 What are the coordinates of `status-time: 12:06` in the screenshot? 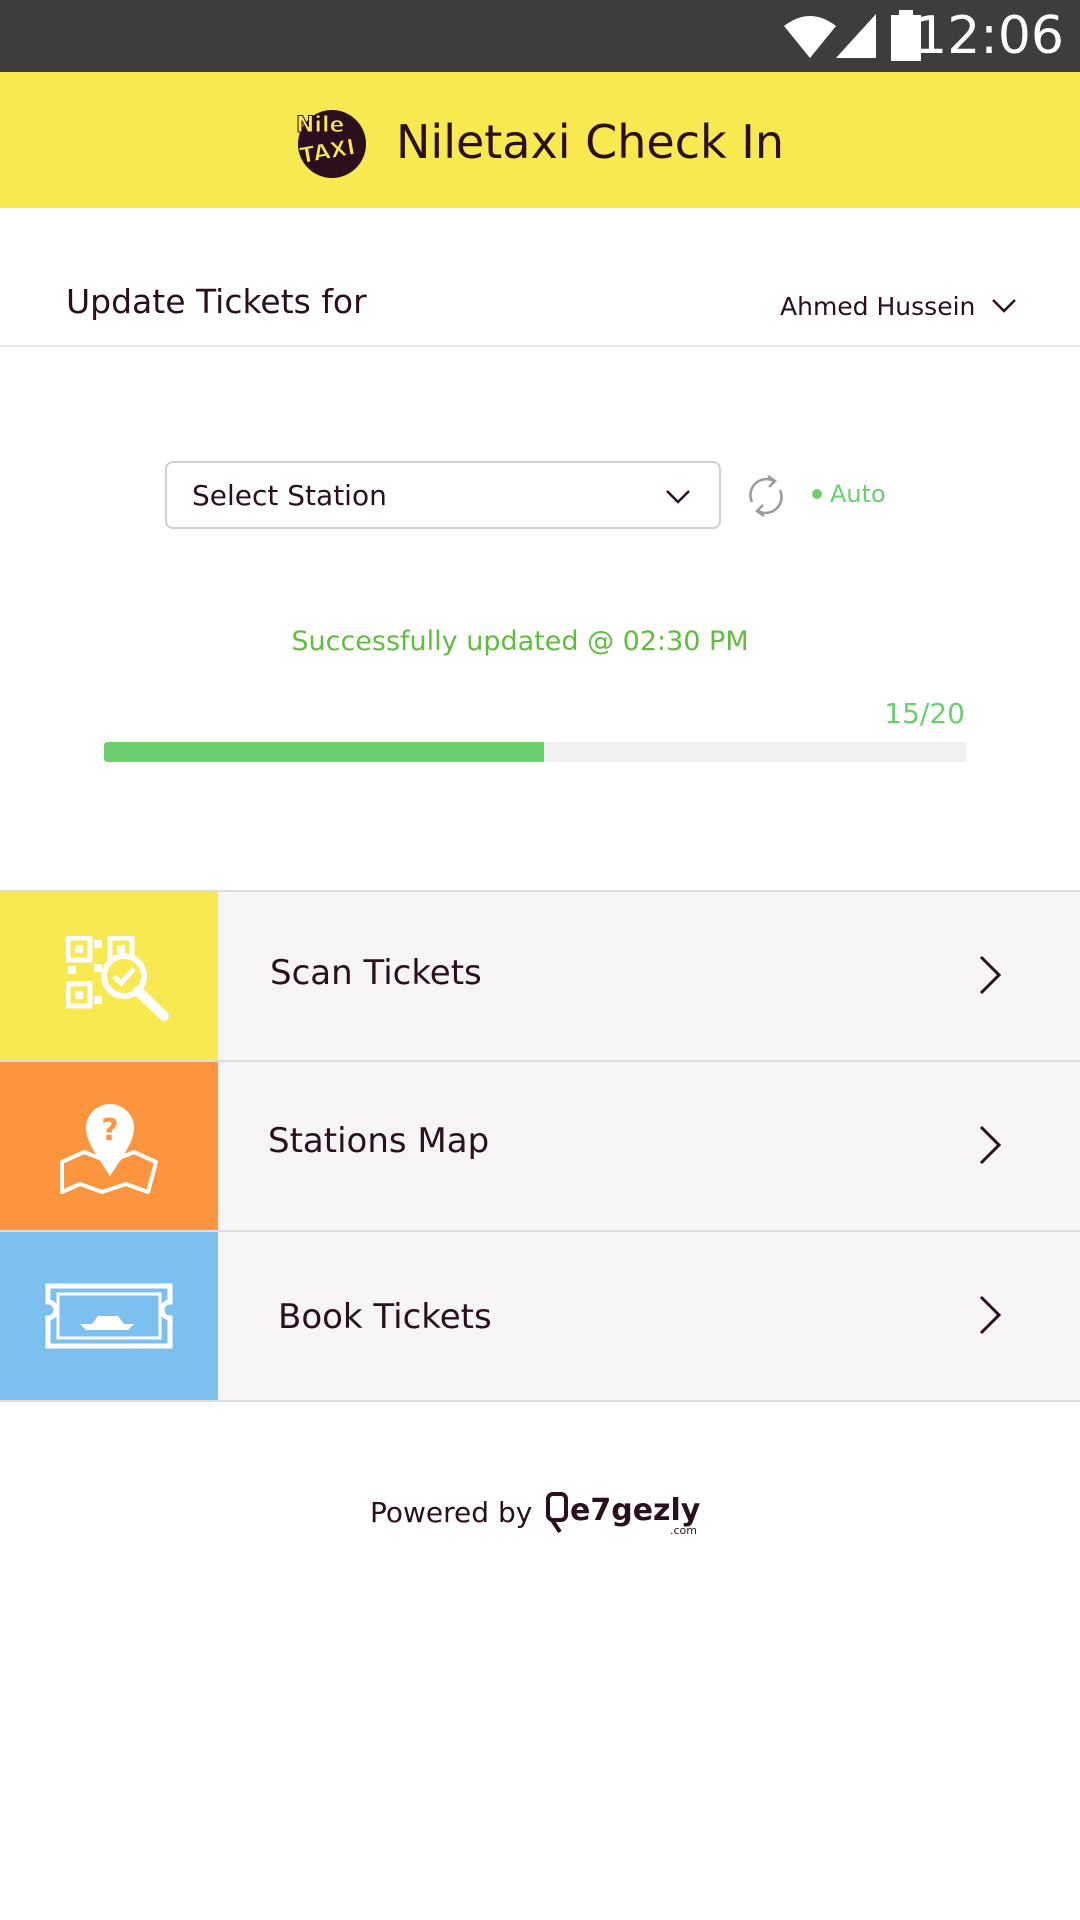 It's located at (989, 36).